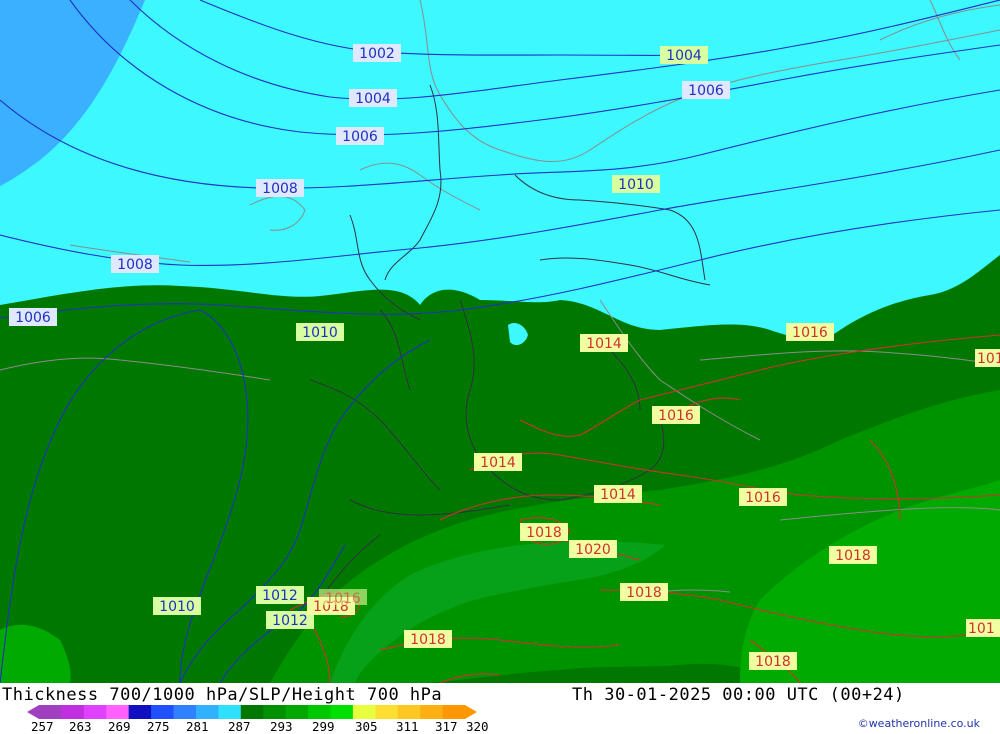 This screenshot has height=734, width=1000. What do you see at coordinates (158, 726) in the screenshot?
I see `legend-tick: 275` at bounding box center [158, 726].